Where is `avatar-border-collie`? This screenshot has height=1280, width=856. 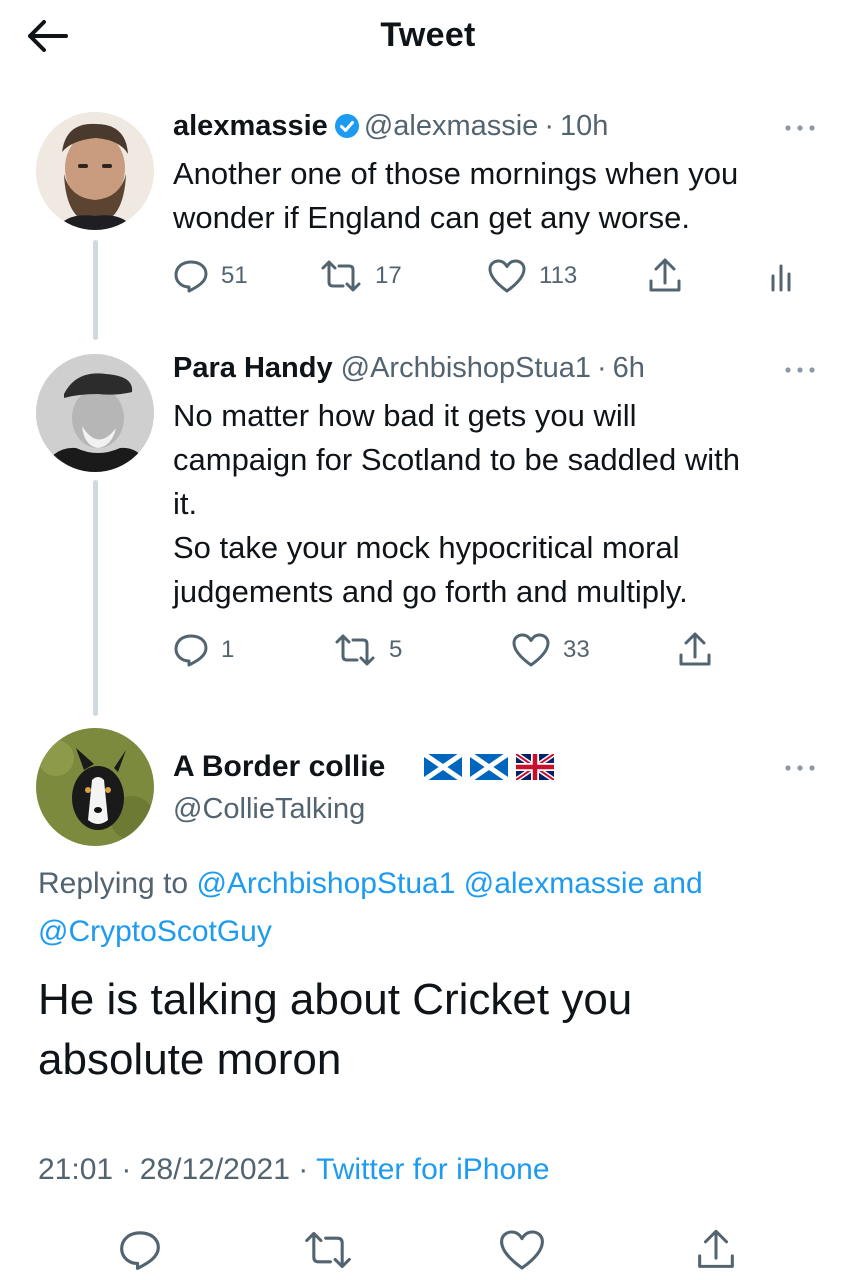
avatar-border-collie is located at coordinates (95, 787).